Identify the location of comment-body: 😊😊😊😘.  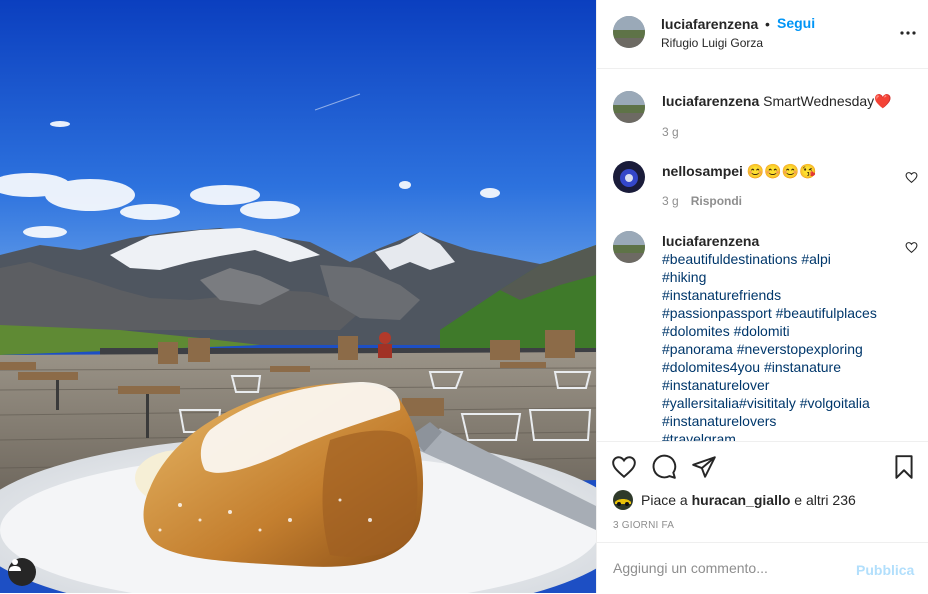
(781, 171).